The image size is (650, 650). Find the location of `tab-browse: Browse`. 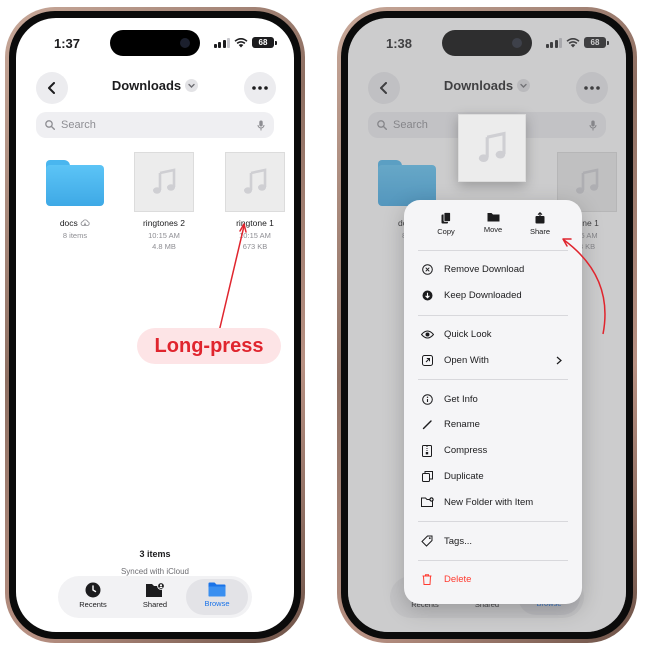

tab-browse: Browse is located at coordinates (217, 597).